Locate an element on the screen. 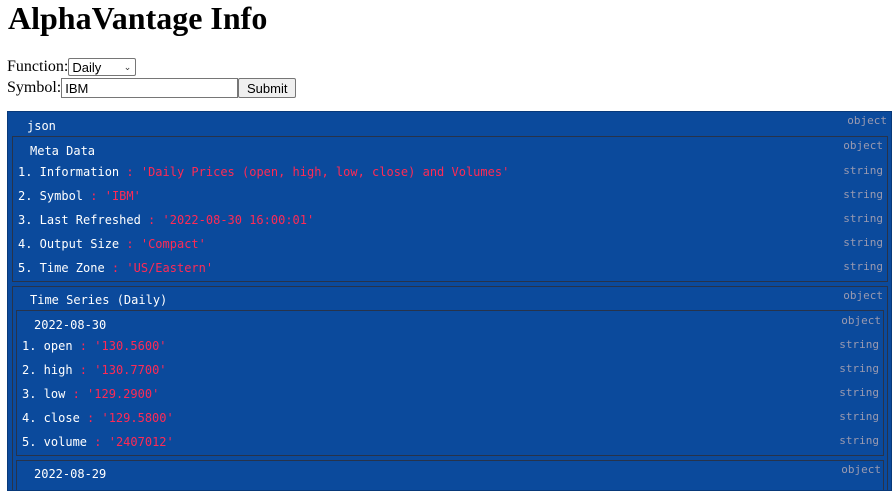  meta-data-label: Meta Data is located at coordinates (62, 151).